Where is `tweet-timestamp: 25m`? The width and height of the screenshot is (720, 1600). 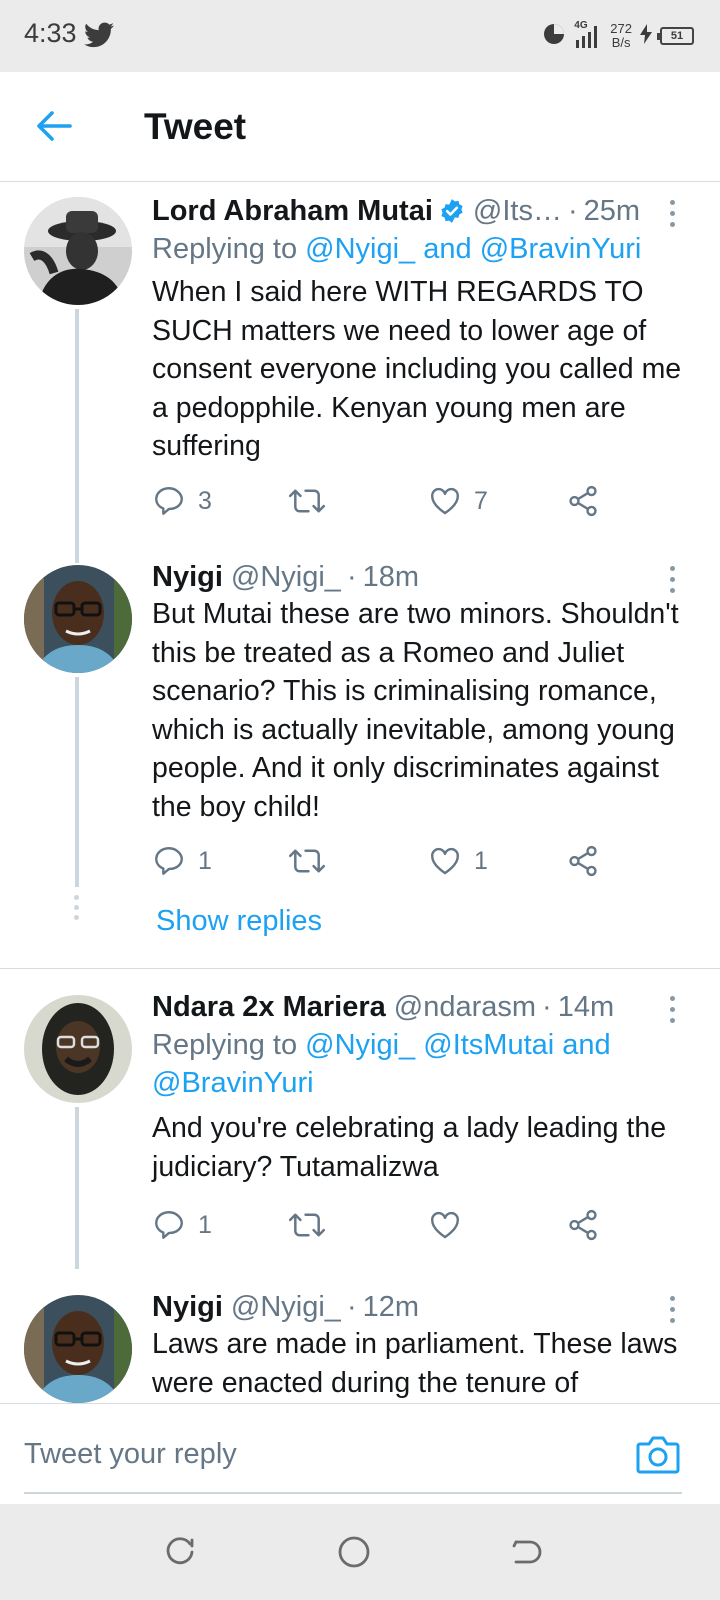
tweet-timestamp: 25m is located at coordinates (612, 211).